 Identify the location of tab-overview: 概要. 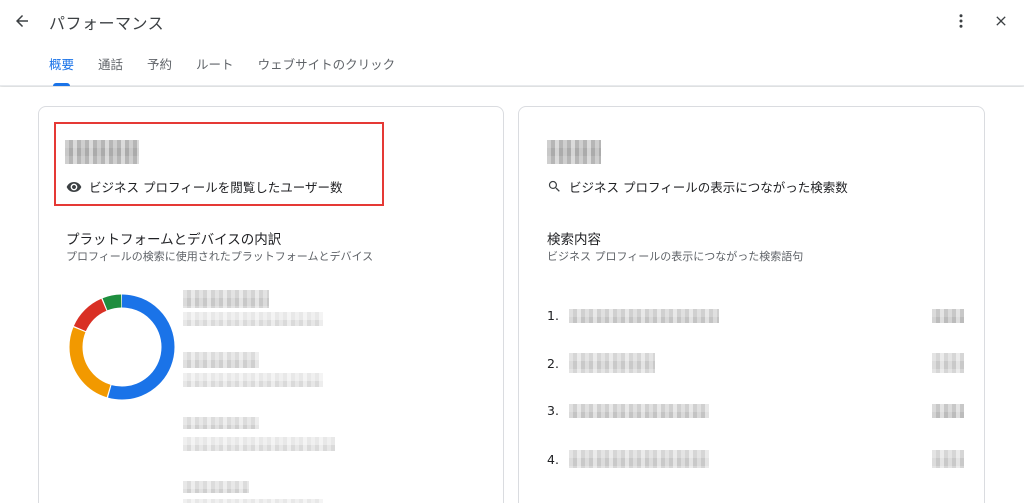
(61, 67).